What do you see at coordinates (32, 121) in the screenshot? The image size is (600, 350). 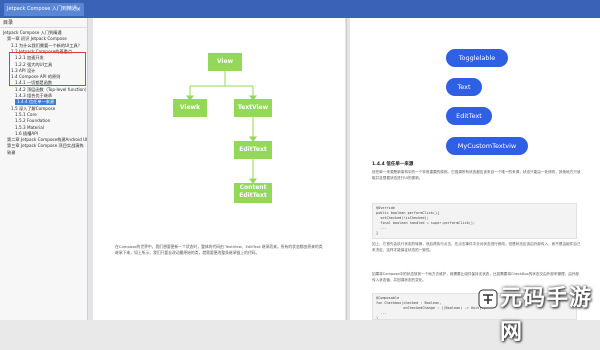 I see `outline-item: 1.5.2 Foundation` at bounding box center [32, 121].